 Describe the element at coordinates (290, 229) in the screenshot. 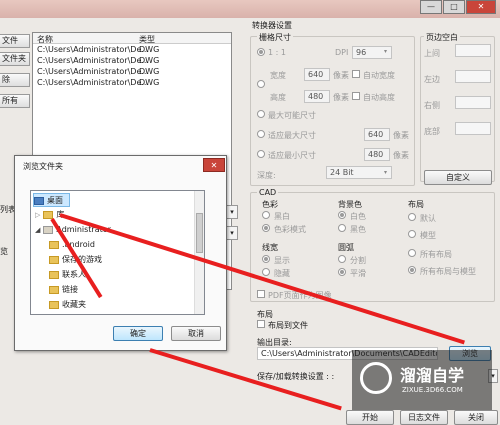

I see `color-mode-label: 色彩模式` at that location.